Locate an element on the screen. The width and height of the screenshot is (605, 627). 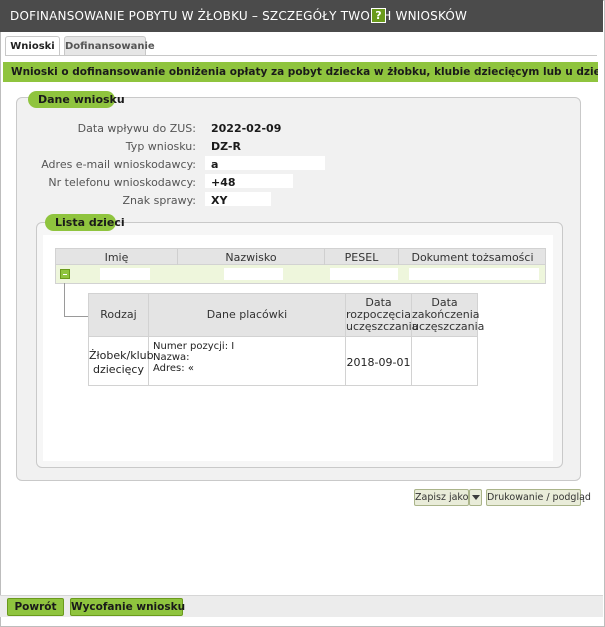
back-button: Powrót is located at coordinates (35, 607).